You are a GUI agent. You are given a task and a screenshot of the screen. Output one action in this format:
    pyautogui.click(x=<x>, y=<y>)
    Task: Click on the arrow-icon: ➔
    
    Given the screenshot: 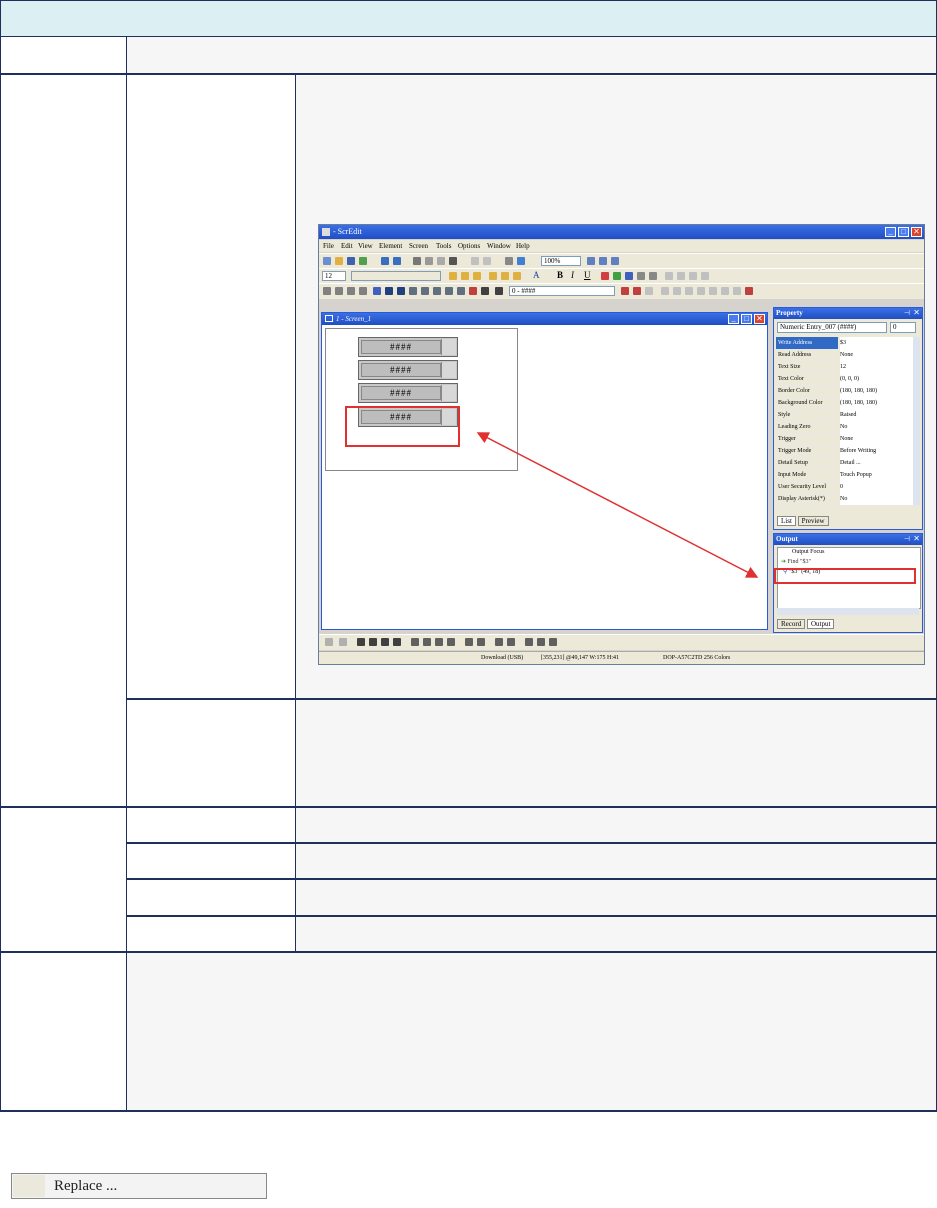 What is the action you would take?
    pyautogui.click(x=784, y=562)
    